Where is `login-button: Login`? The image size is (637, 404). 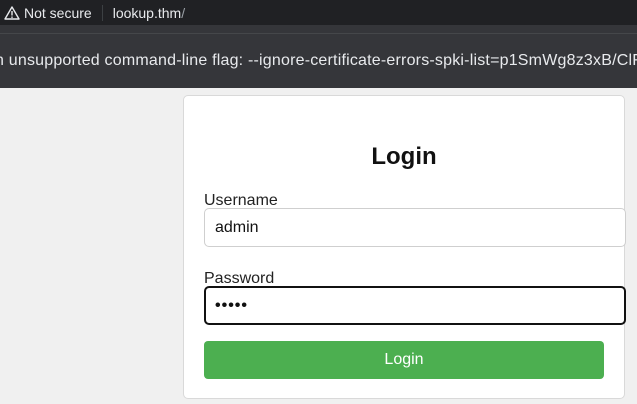
login-button: Login is located at coordinates (404, 360).